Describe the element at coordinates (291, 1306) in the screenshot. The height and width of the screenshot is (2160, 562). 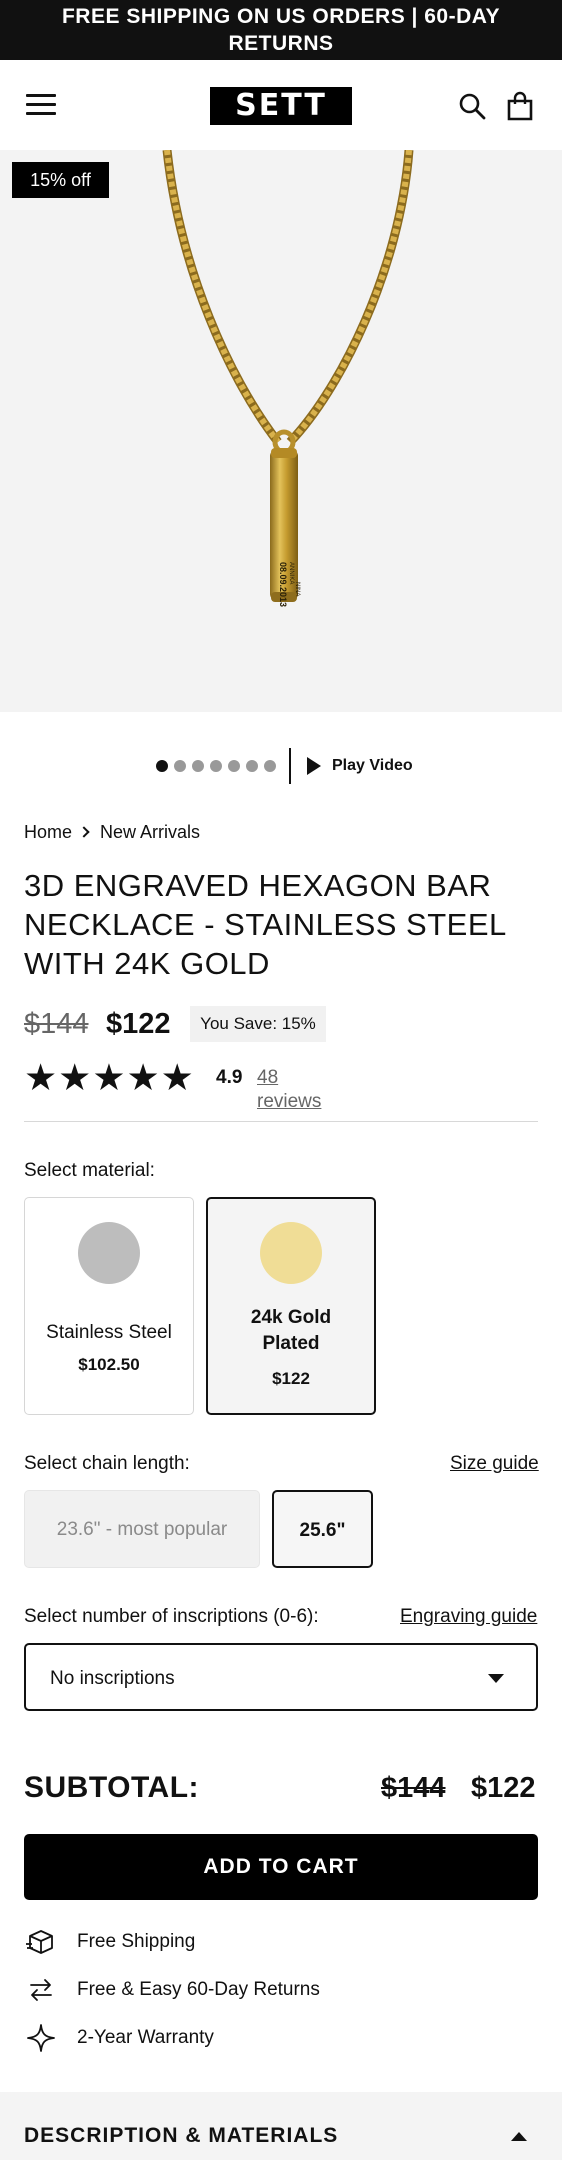
I see `material-option-gold: 24k Gold Plated $122` at that location.